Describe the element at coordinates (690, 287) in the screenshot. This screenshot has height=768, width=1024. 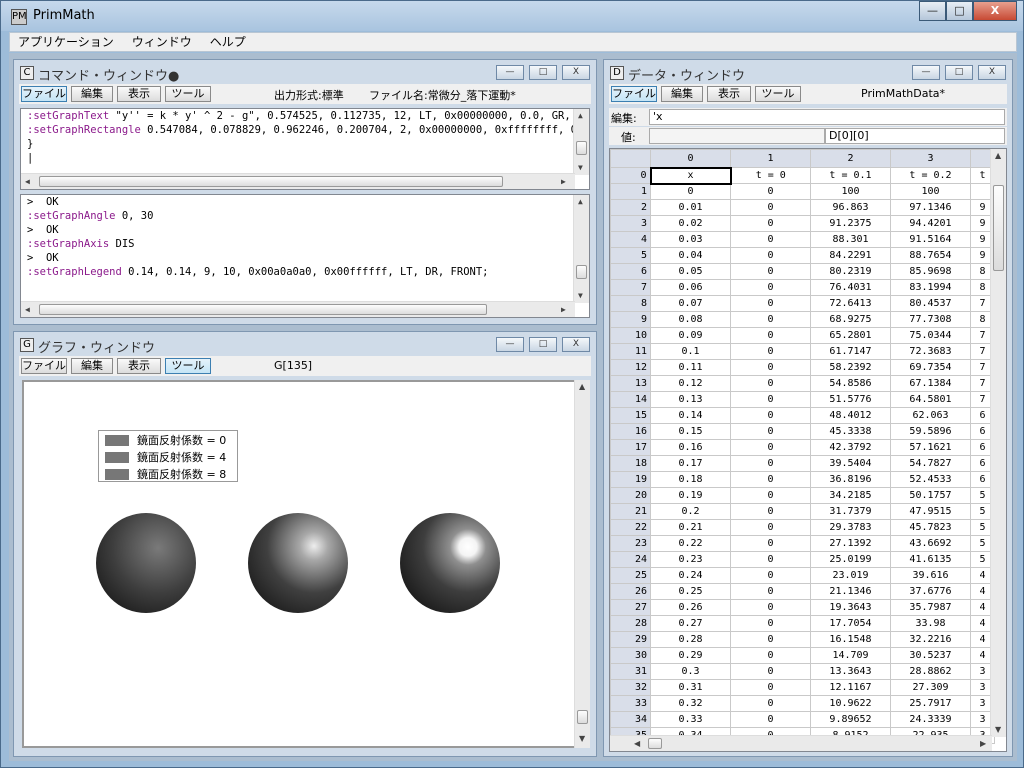
I see `table-cell: 0.06` at that location.